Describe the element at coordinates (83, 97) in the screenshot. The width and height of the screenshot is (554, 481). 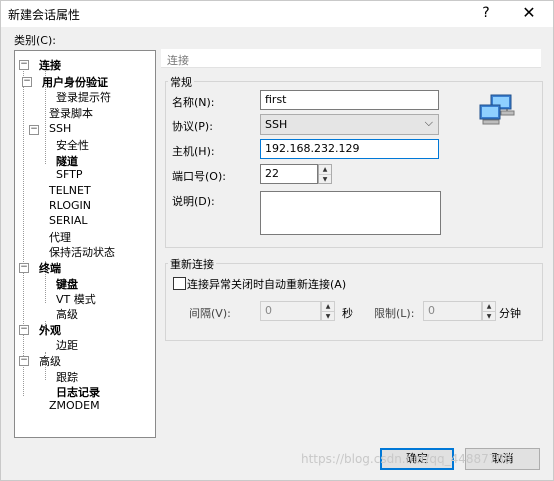
I see `tree-item: 登录提示符` at that location.